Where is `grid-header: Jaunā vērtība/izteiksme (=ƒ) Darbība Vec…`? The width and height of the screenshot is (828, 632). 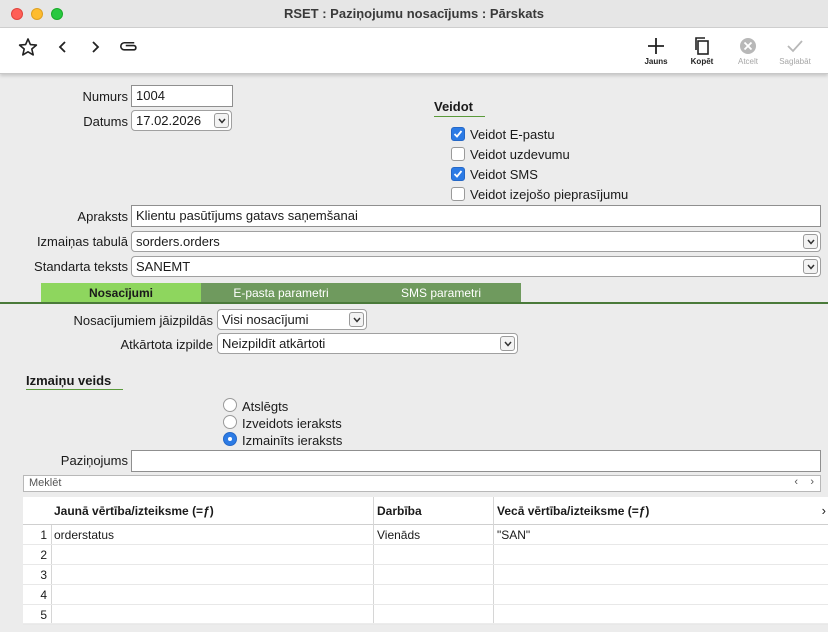
grid-header: Jaunā vērtība/izteiksme (=ƒ) Darbība Vec… is located at coordinates (425, 511).